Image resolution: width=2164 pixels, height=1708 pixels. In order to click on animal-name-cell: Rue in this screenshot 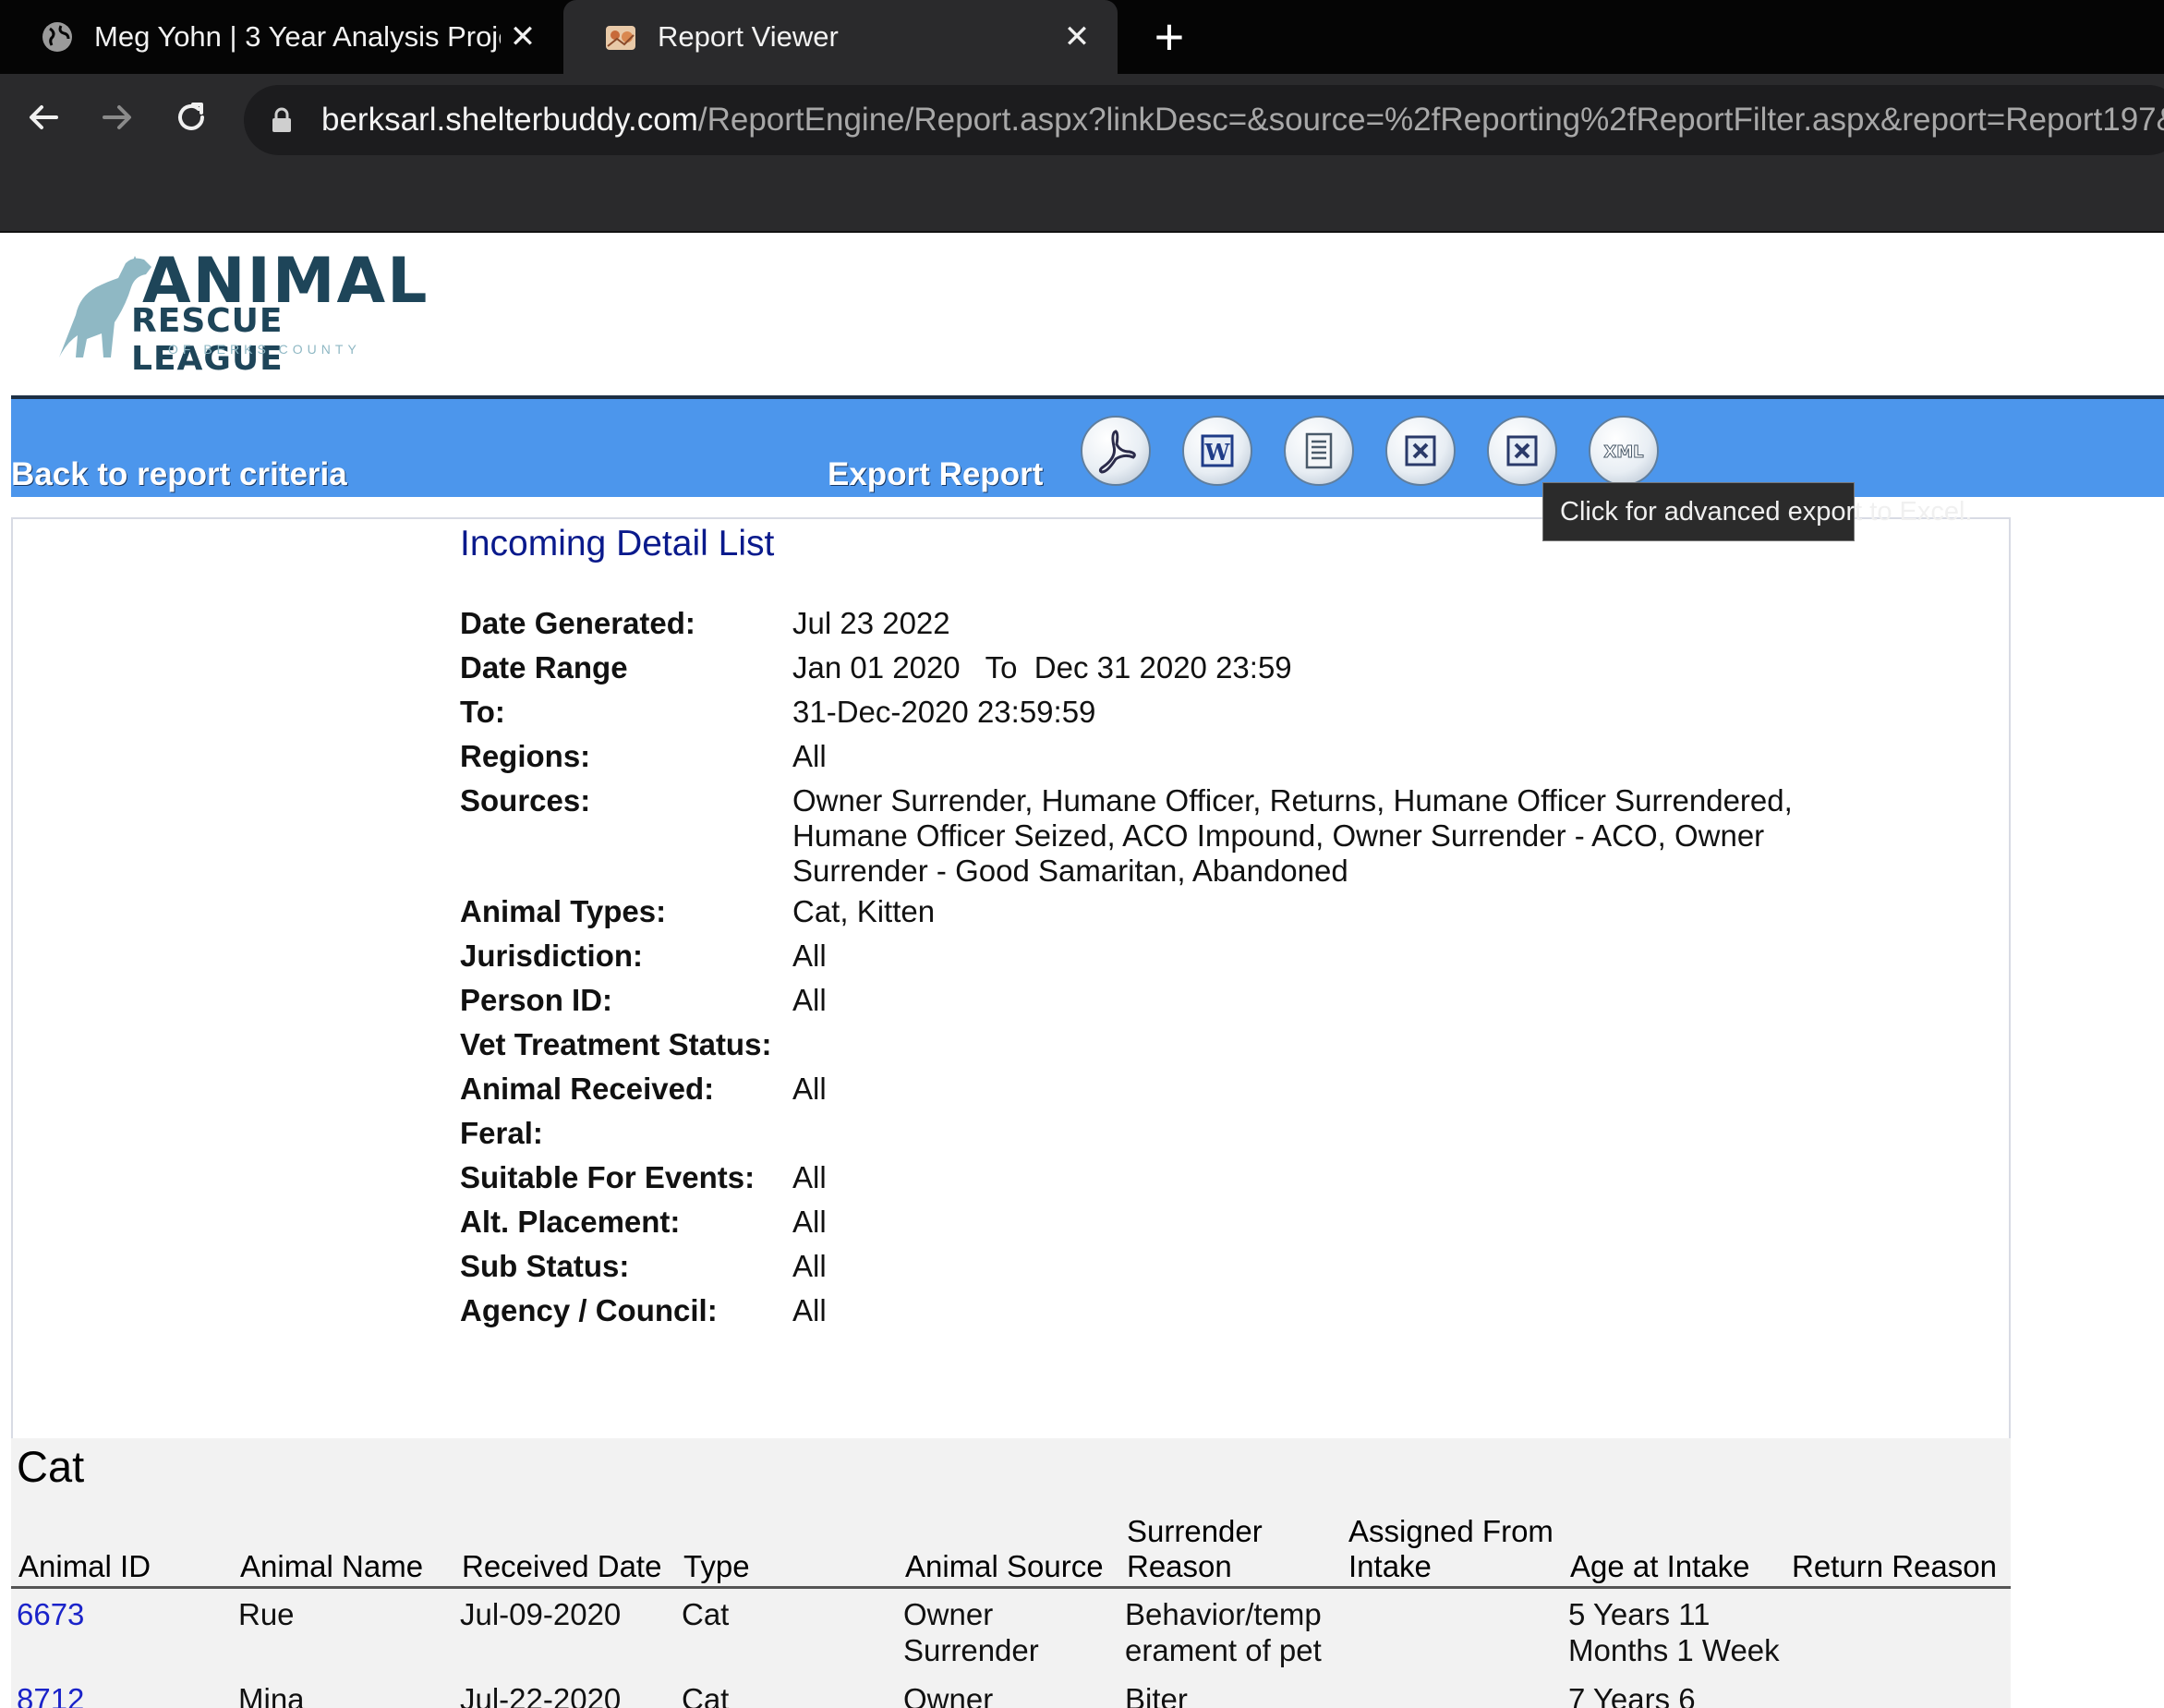, I will do `click(266, 1614)`.